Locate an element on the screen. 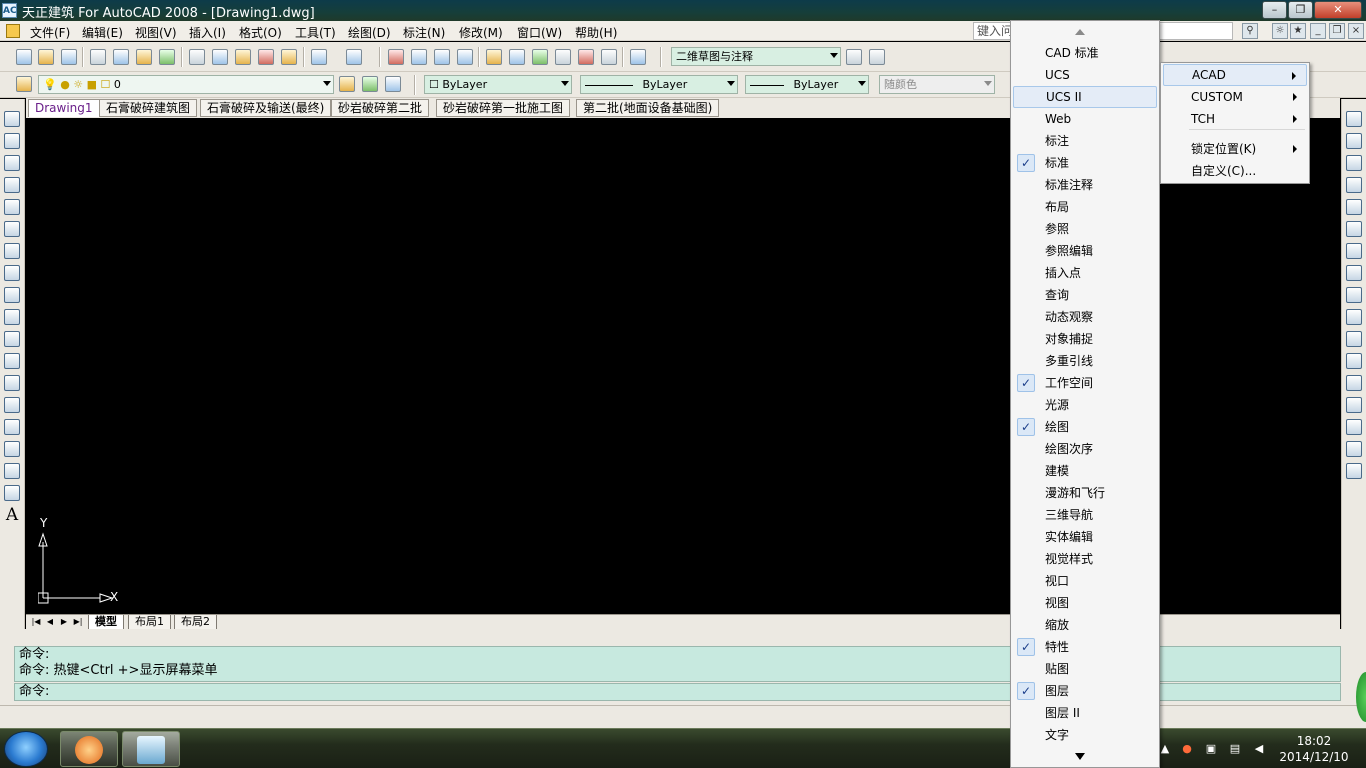 Image resolution: width=1366 pixels, height=768 pixels. context-menu-item: 建模 is located at coordinates (1085, 471).